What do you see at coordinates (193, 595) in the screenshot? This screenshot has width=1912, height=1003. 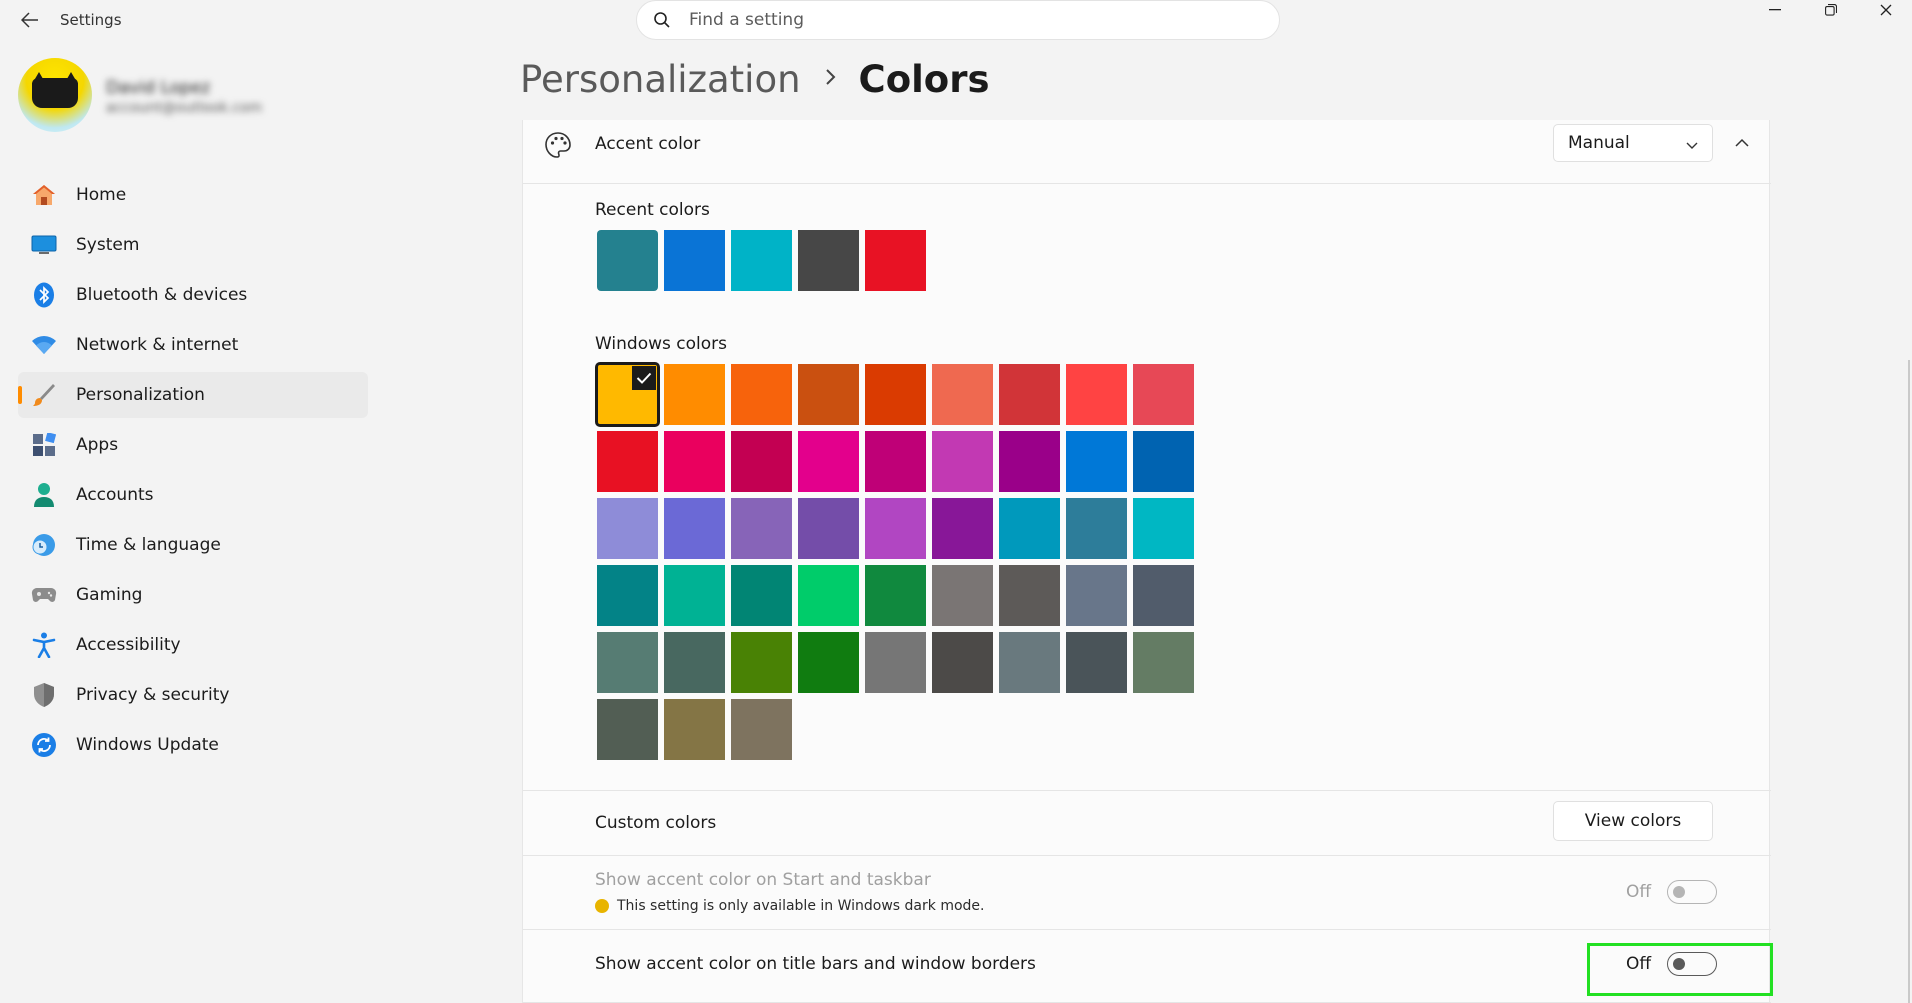 I see `sidebar-item-gaming: Gaming` at bounding box center [193, 595].